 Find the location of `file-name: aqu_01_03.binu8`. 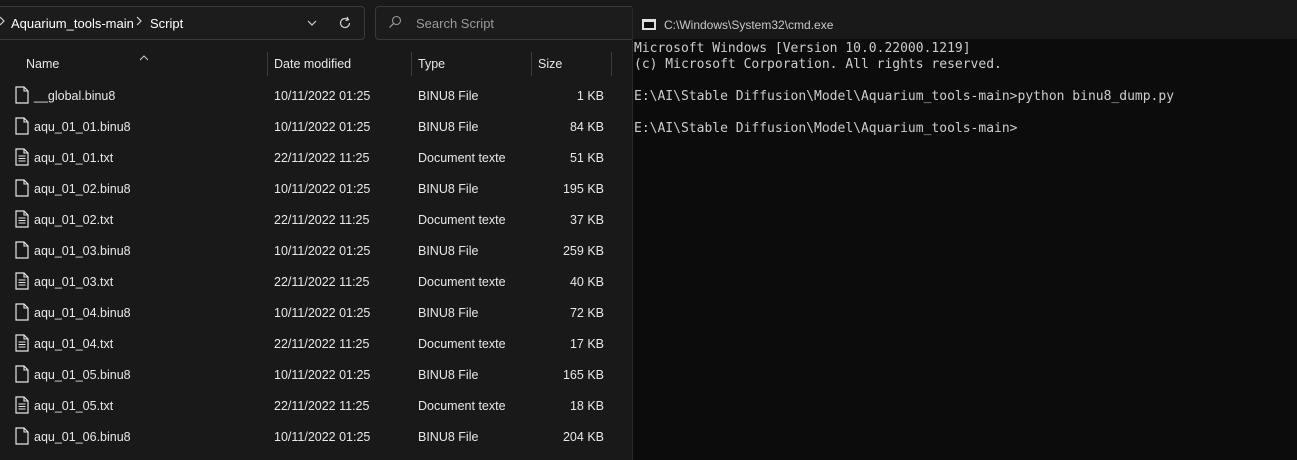

file-name: aqu_01_03.binu8 is located at coordinates (82, 251).